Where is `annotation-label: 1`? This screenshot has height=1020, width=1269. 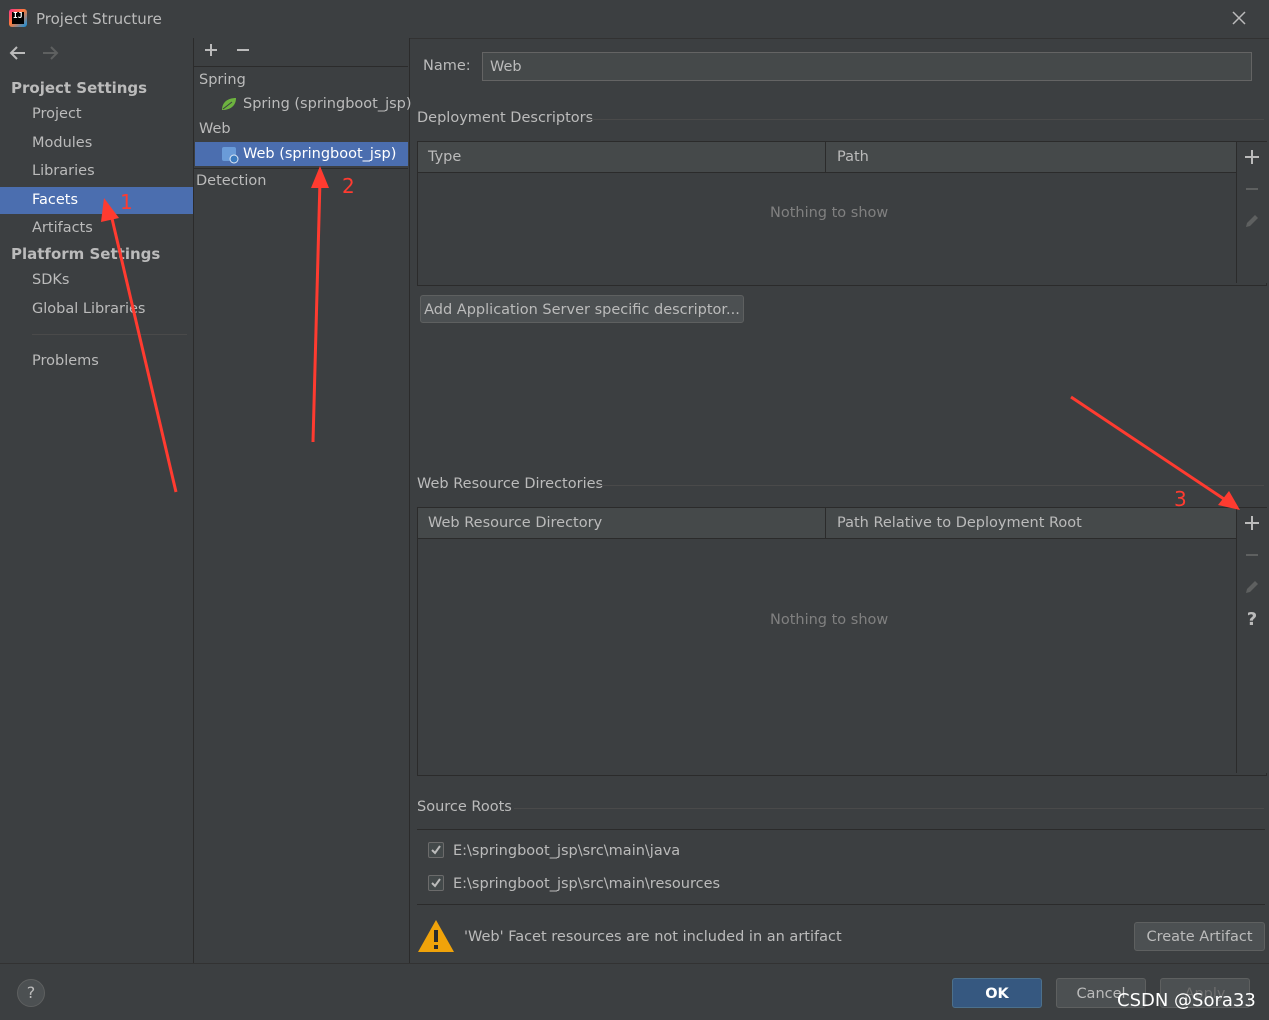
annotation-label: 1 is located at coordinates (126, 202).